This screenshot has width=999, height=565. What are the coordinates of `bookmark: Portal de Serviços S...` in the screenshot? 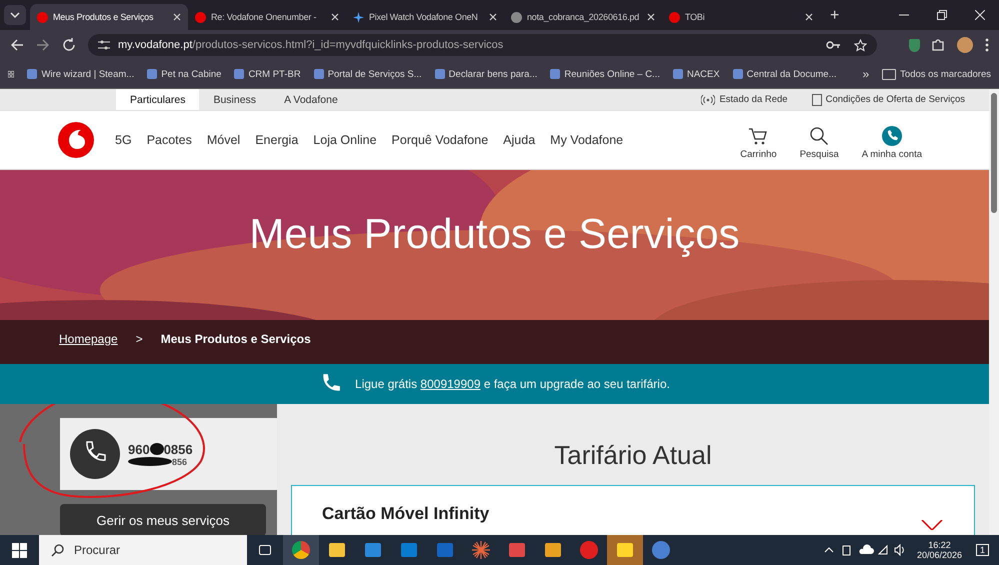 It's located at (368, 74).